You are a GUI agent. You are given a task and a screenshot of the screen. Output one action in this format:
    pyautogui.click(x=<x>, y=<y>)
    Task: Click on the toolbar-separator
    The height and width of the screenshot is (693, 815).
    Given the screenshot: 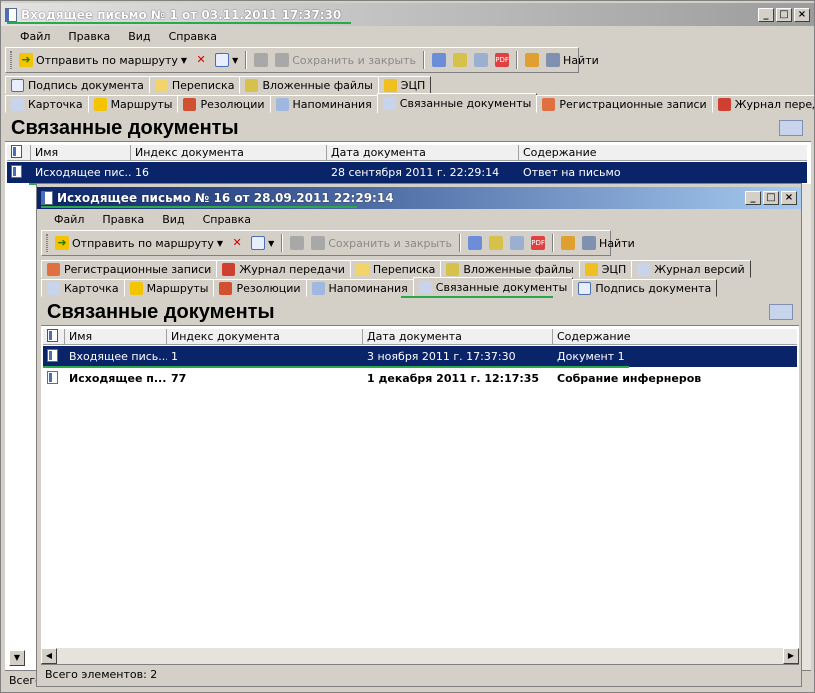 What is the action you would take?
    pyautogui.click(x=553, y=243)
    